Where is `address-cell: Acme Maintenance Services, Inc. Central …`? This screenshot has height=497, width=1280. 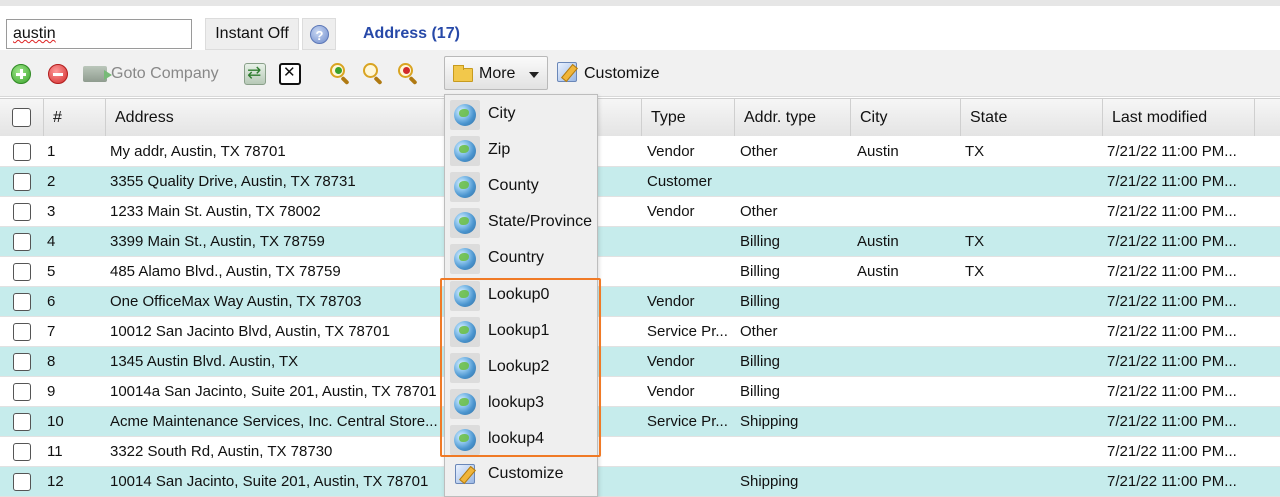 address-cell: Acme Maintenance Services, Inc. Central … is located at coordinates (274, 421).